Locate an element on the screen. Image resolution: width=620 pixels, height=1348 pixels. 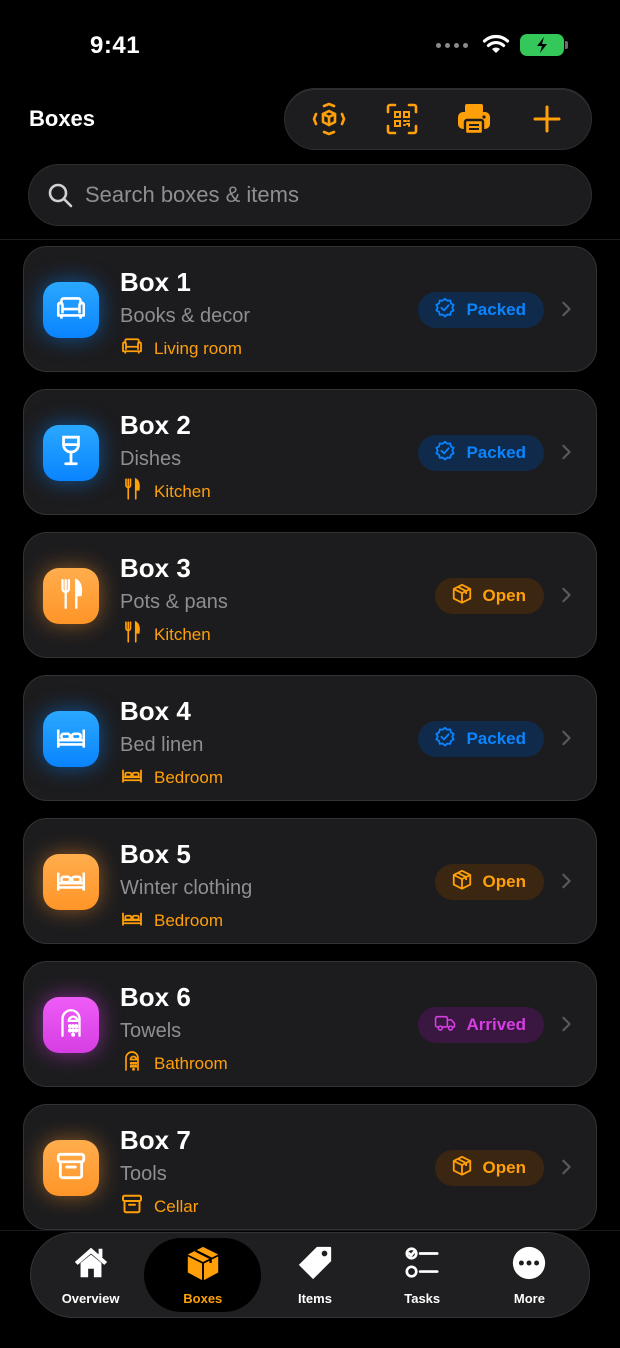
qr-code-icon is located at coordinates (402, 119).